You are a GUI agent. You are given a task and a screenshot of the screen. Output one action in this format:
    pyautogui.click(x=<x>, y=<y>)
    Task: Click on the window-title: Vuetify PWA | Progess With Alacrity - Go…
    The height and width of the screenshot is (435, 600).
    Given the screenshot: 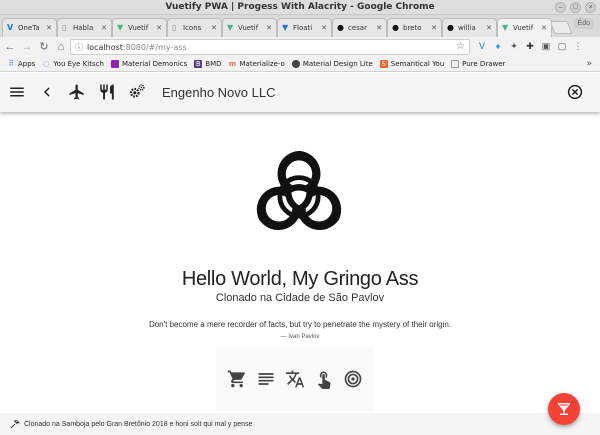 What is the action you would take?
    pyautogui.click(x=300, y=7)
    